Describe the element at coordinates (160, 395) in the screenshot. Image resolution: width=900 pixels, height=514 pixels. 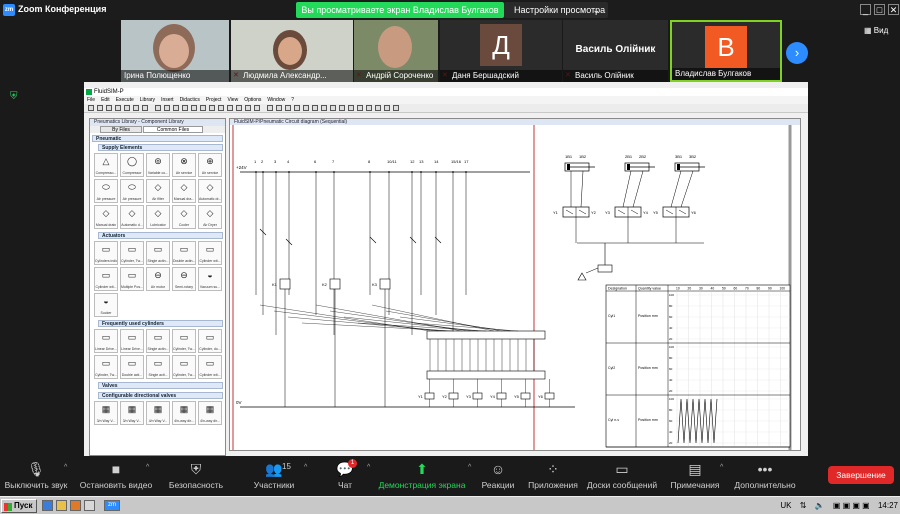
I see `library-section-header: Configurable directional valves` at that location.